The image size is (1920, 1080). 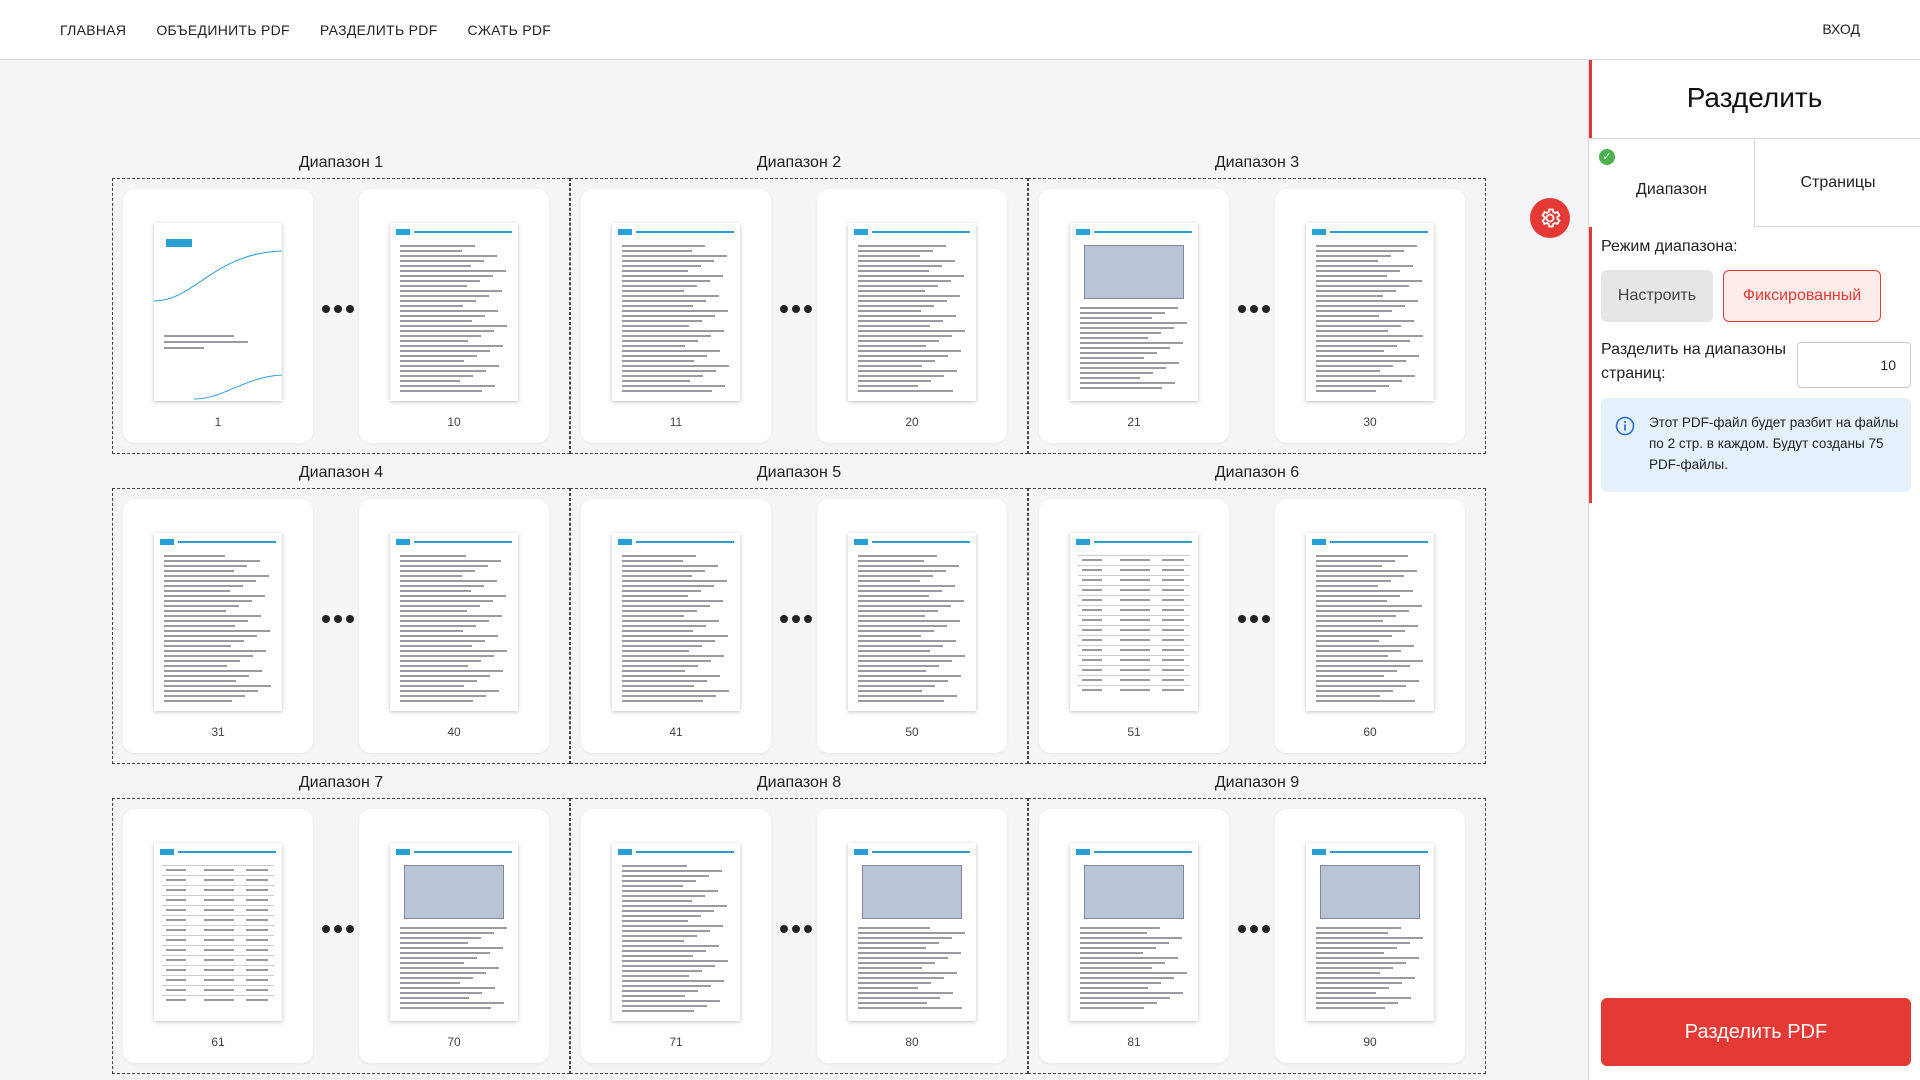 I want to click on tab-range: ✓ Диапазон, so click(x=1671, y=183).